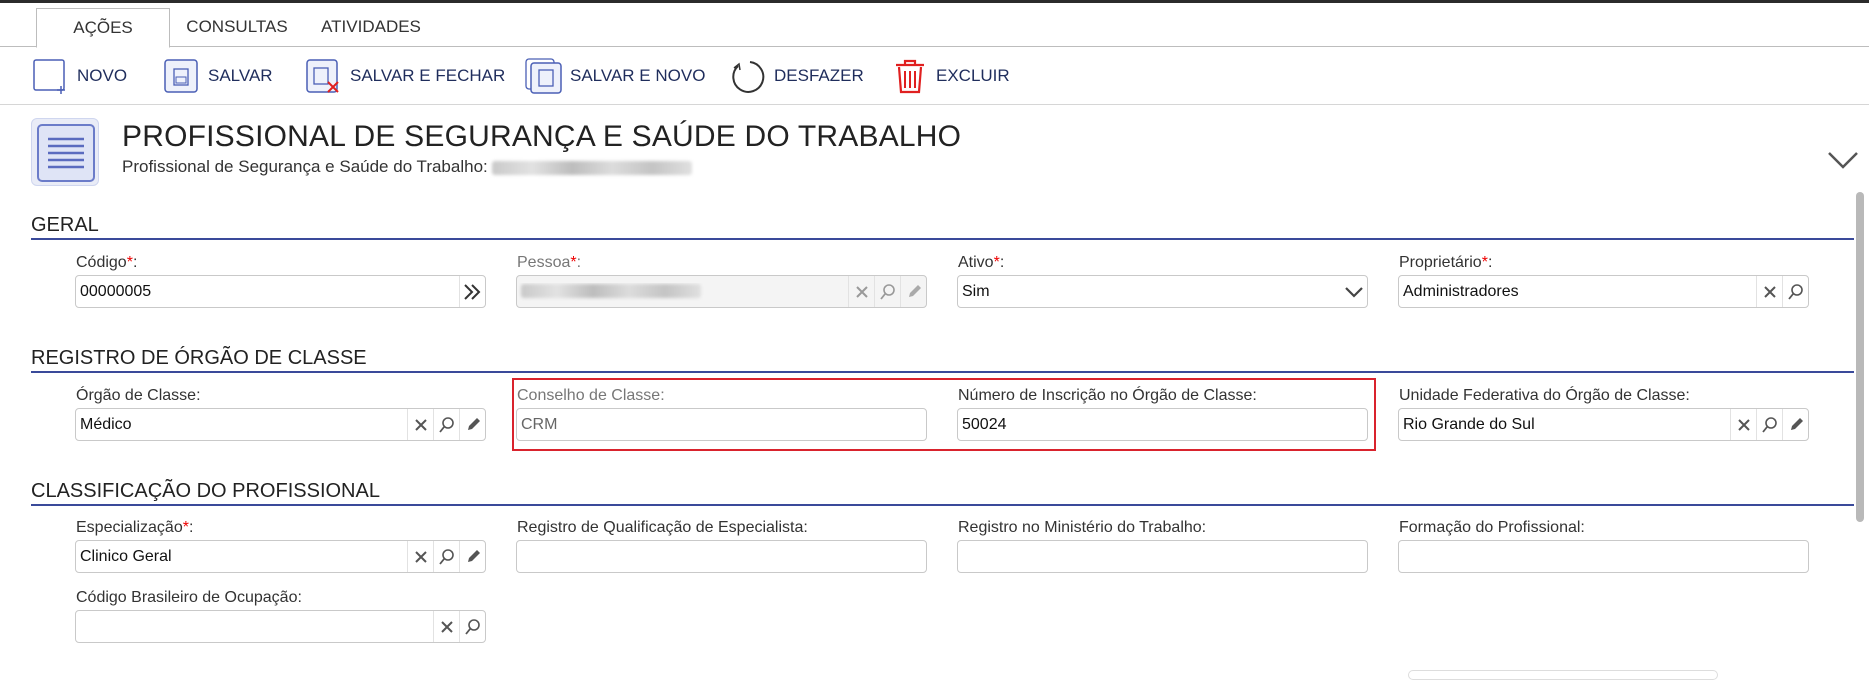 The height and width of the screenshot is (680, 1869). What do you see at coordinates (237, 27) in the screenshot?
I see `tab-consultas: CONSULTAS` at bounding box center [237, 27].